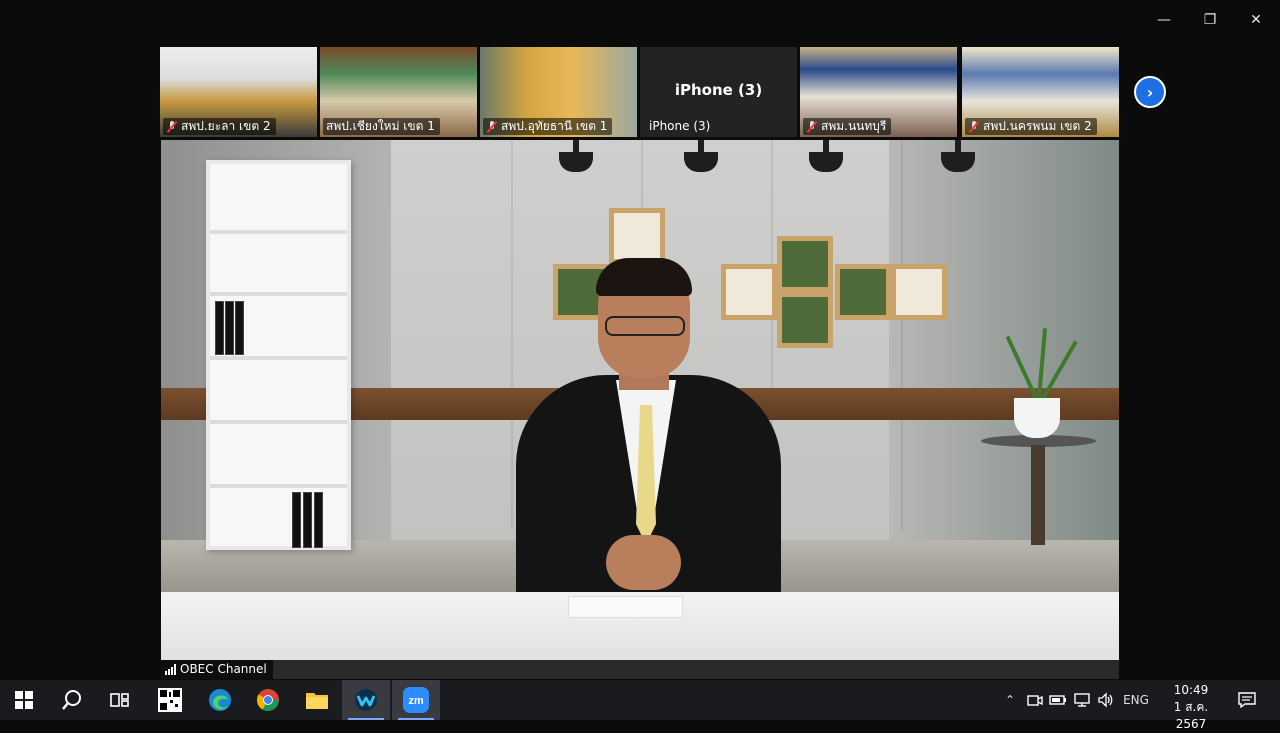  I want to click on svg-text: zm, so click(416, 701).